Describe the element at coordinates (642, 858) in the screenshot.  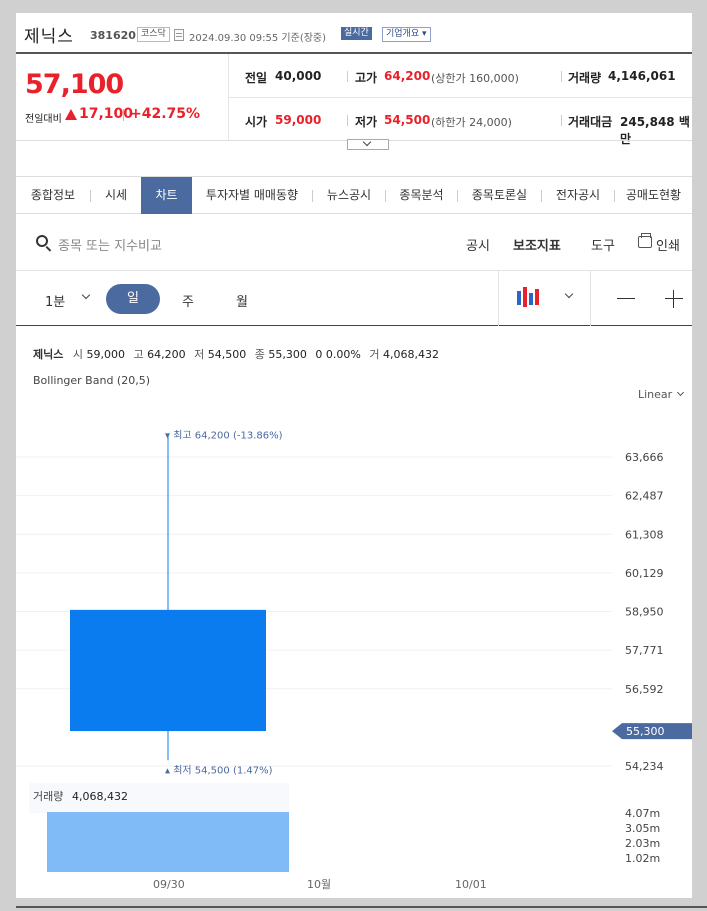
I see `volume-tick-label: 1.02m` at that location.